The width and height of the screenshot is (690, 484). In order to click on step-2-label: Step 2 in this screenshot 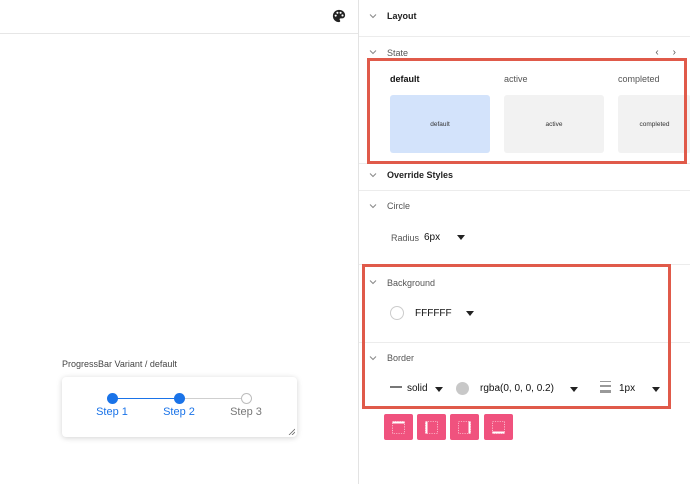, I will do `click(179, 412)`.